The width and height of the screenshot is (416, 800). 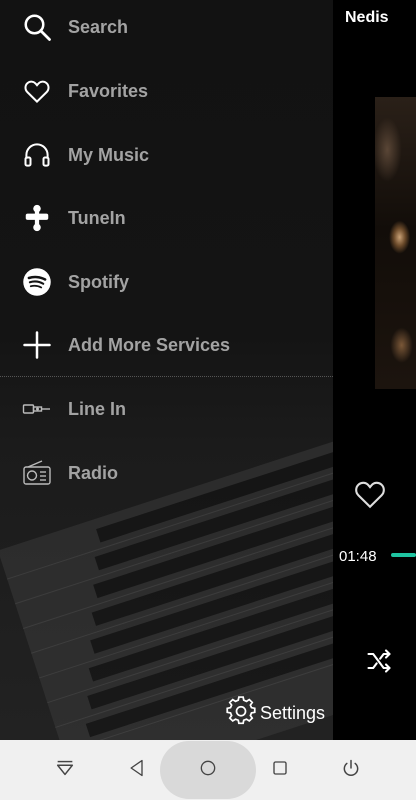 What do you see at coordinates (166, 218) in the screenshot?
I see `menu-item-tunein: TuneIn` at bounding box center [166, 218].